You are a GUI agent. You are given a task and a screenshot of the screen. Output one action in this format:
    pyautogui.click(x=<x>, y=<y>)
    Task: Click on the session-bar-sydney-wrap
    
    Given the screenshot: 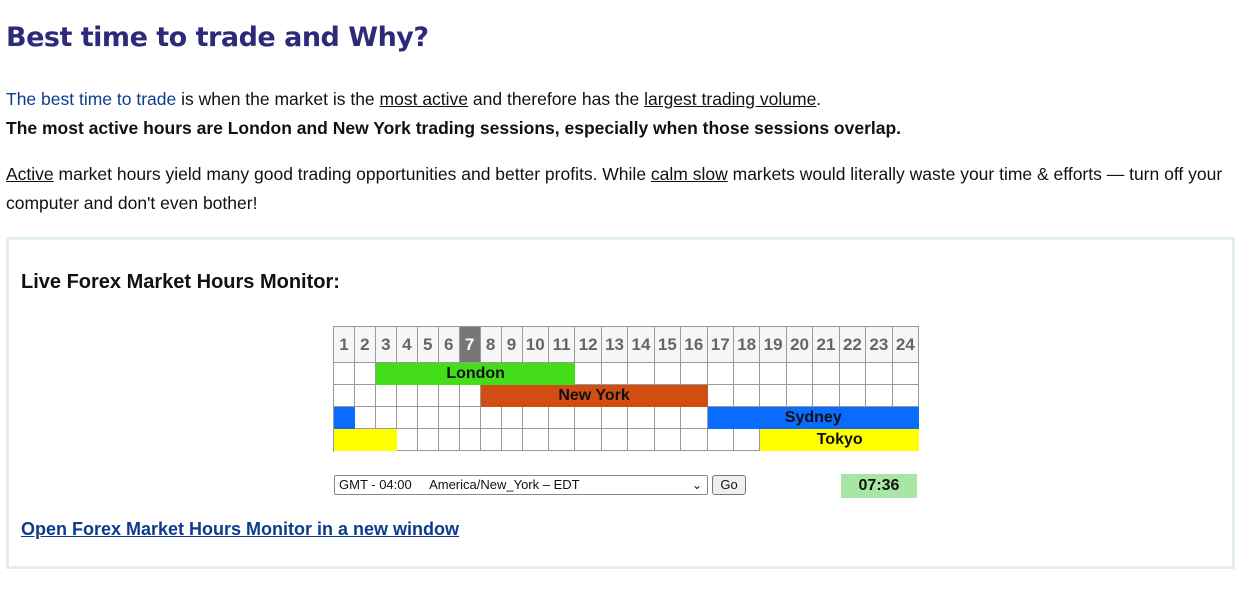 What is the action you would take?
    pyautogui.click(x=344, y=418)
    